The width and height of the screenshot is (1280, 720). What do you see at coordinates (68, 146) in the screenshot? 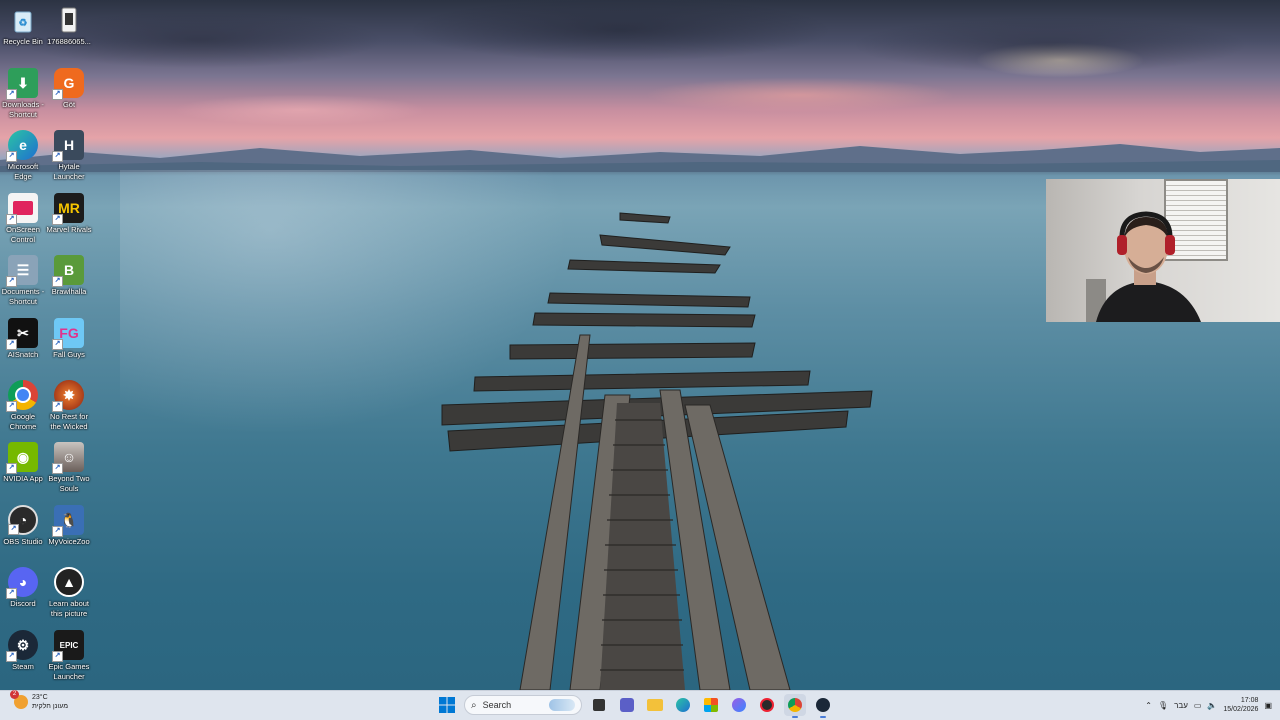
I see `hytale-icon: H ↗` at bounding box center [68, 146].